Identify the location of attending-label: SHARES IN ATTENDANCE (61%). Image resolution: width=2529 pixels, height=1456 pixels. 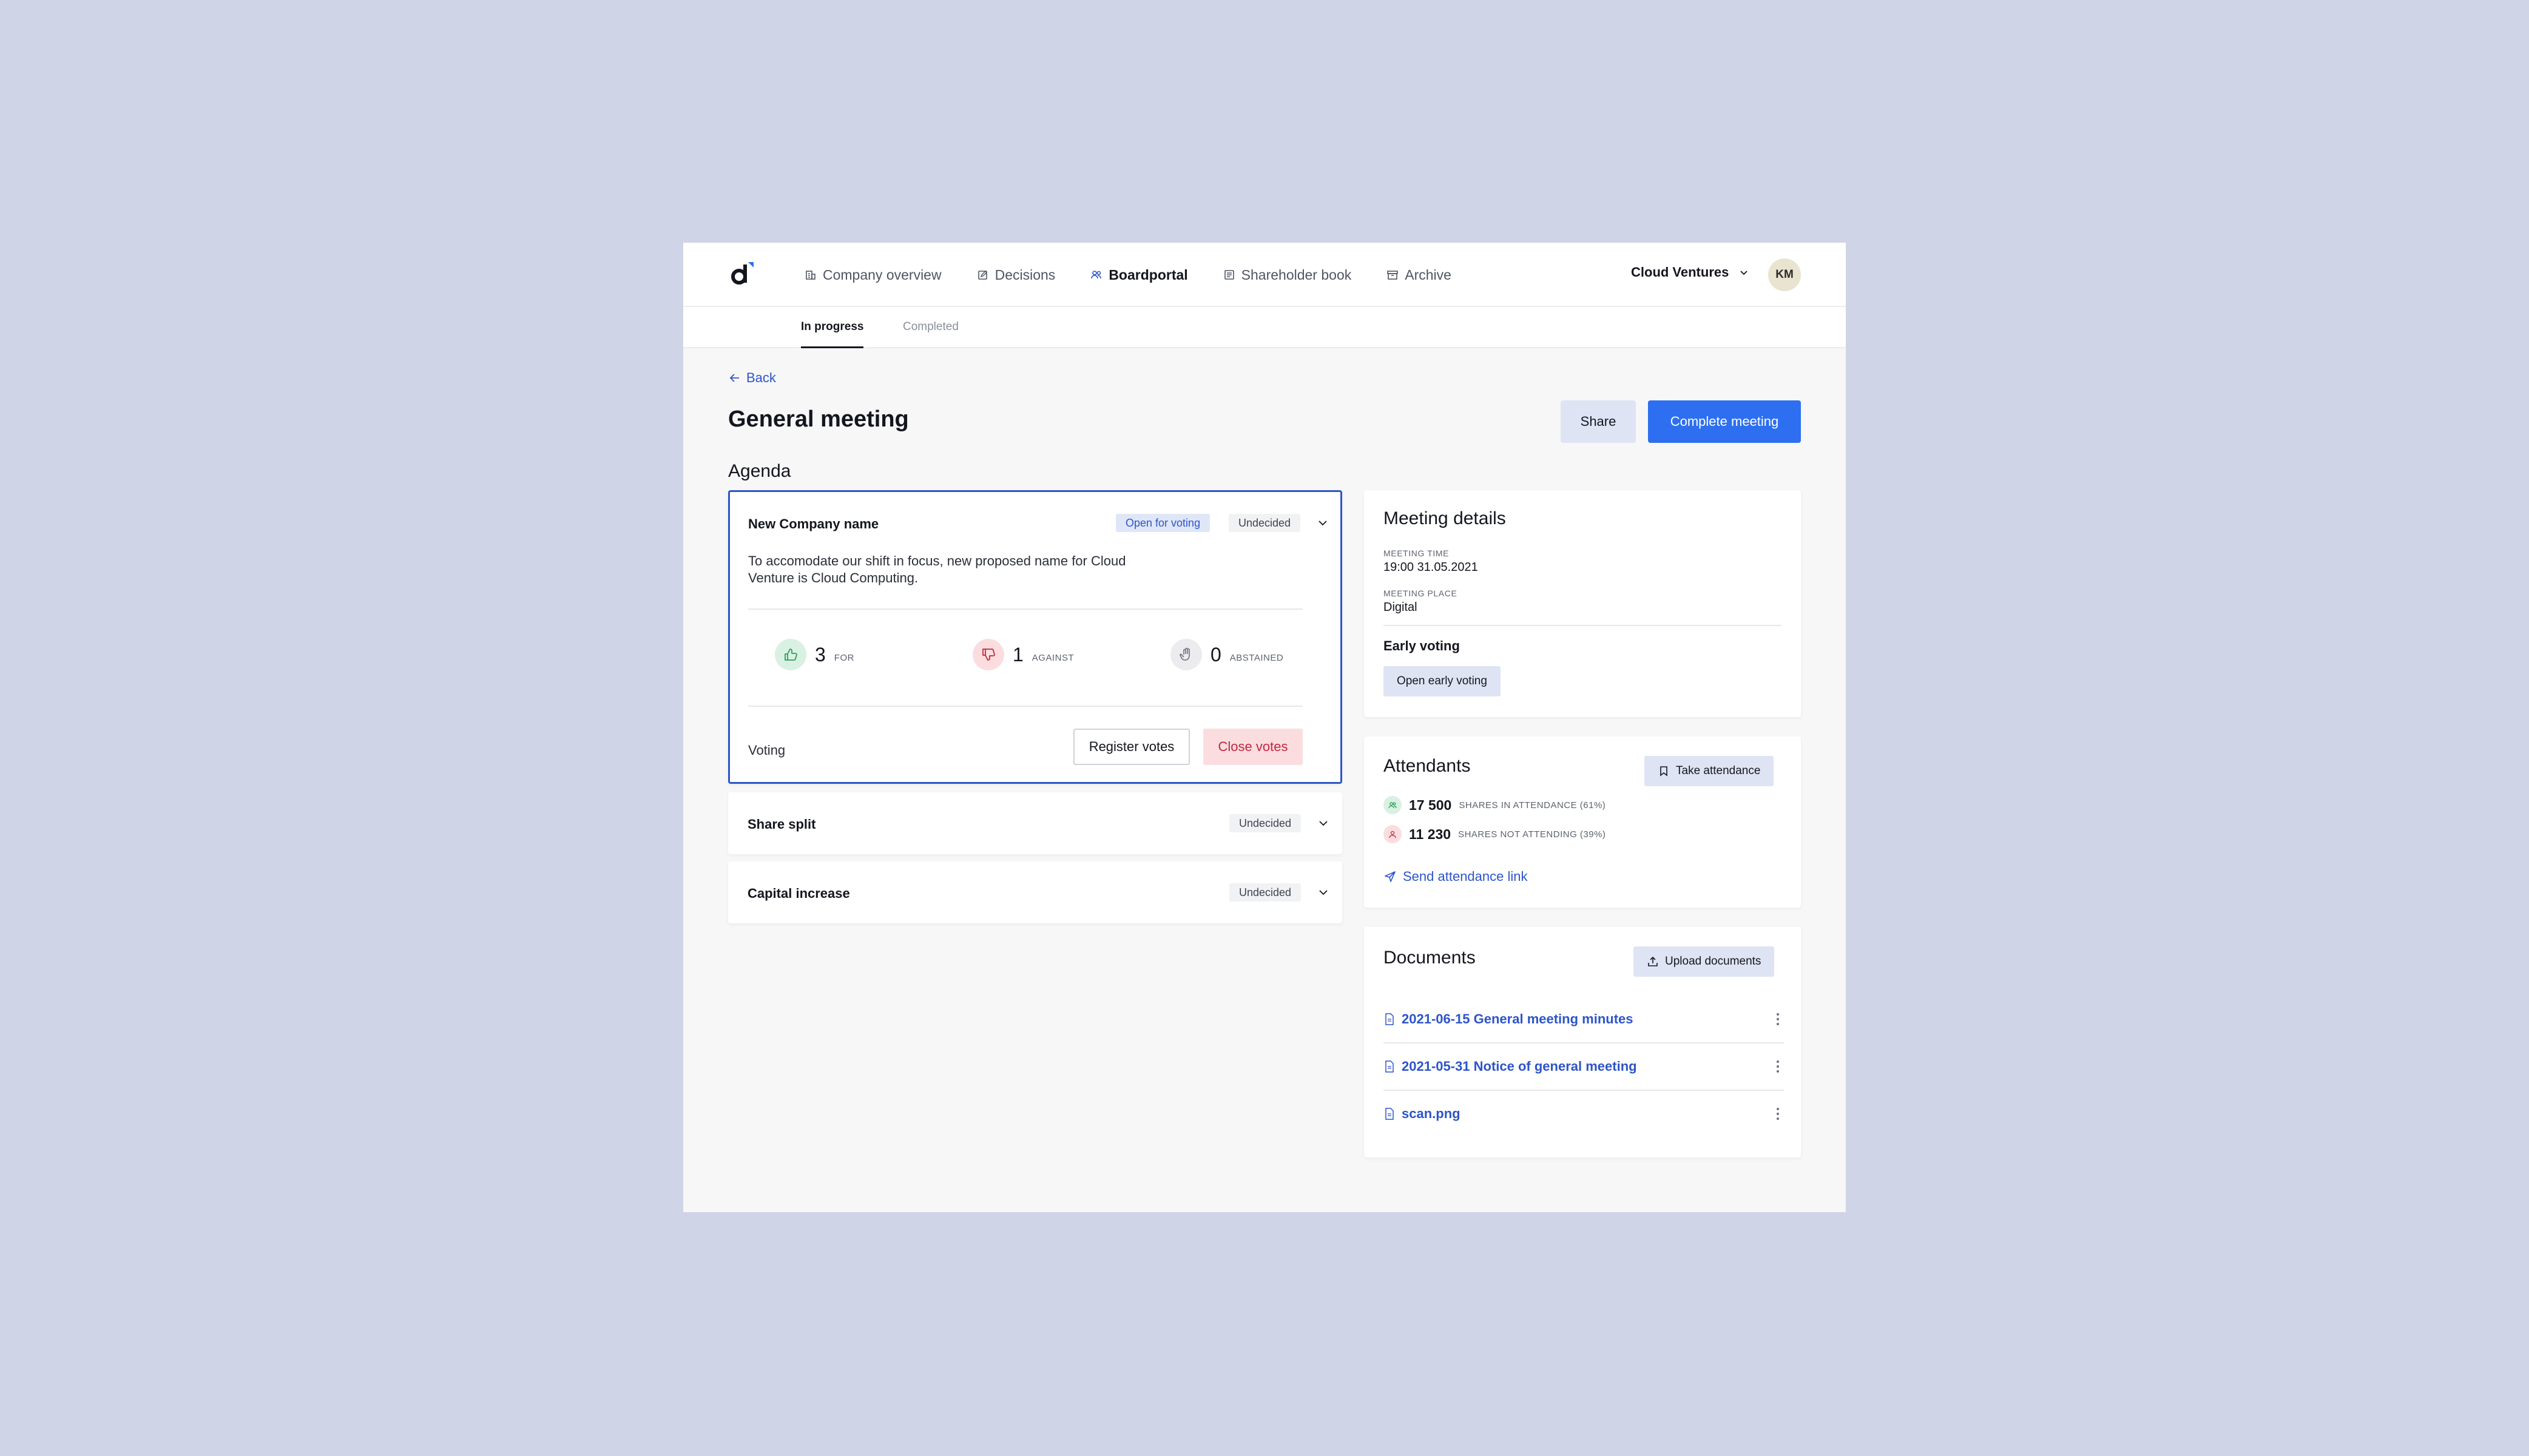
(1532, 805).